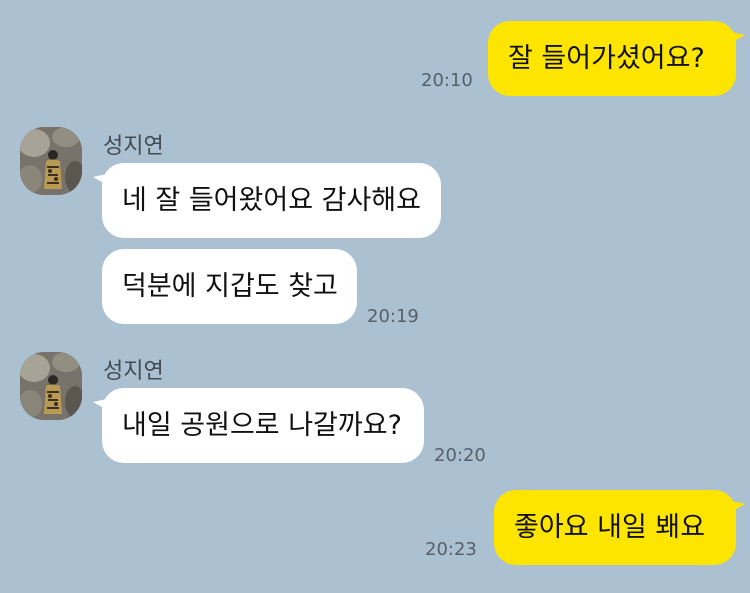  Describe the element at coordinates (447, 80) in the screenshot. I see `message-timestamp: 20:10` at that location.